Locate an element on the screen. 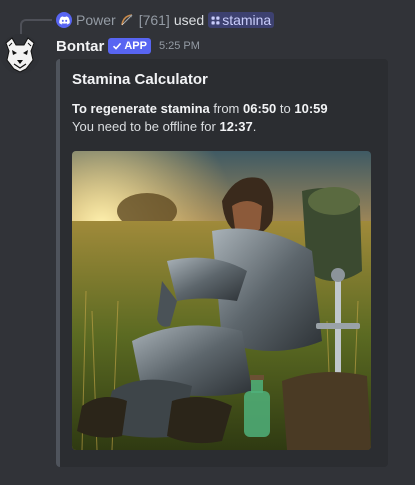 The height and width of the screenshot is (485, 415). timestamp: 5:25 PM is located at coordinates (179, 46).